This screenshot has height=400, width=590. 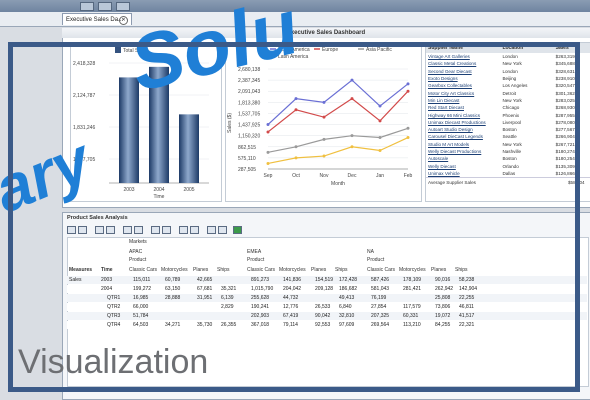 What do you see at coordinates (237, 230) in the screenshot?
I see `excel-icon` at bounding box center [237, 230].